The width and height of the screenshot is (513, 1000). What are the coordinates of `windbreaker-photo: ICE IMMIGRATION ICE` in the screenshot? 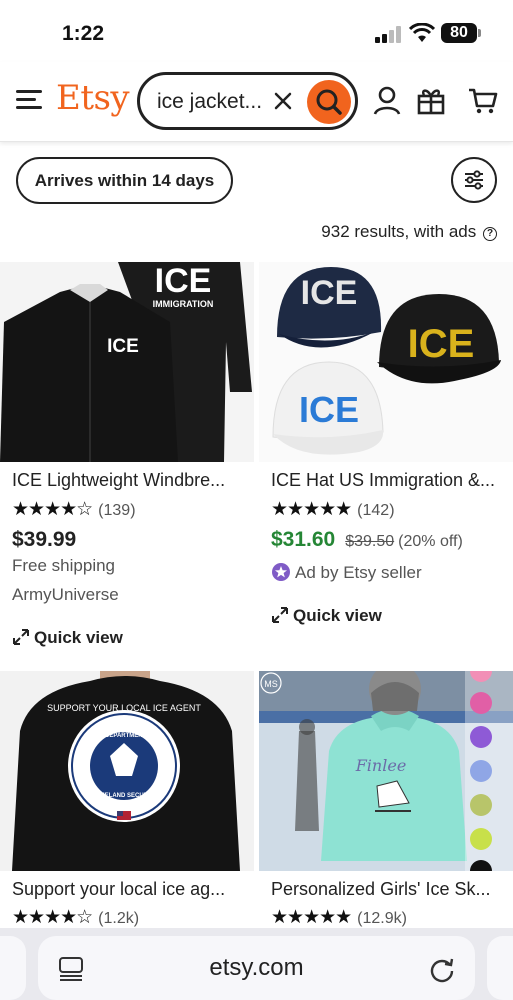 It's located at (127, 362).